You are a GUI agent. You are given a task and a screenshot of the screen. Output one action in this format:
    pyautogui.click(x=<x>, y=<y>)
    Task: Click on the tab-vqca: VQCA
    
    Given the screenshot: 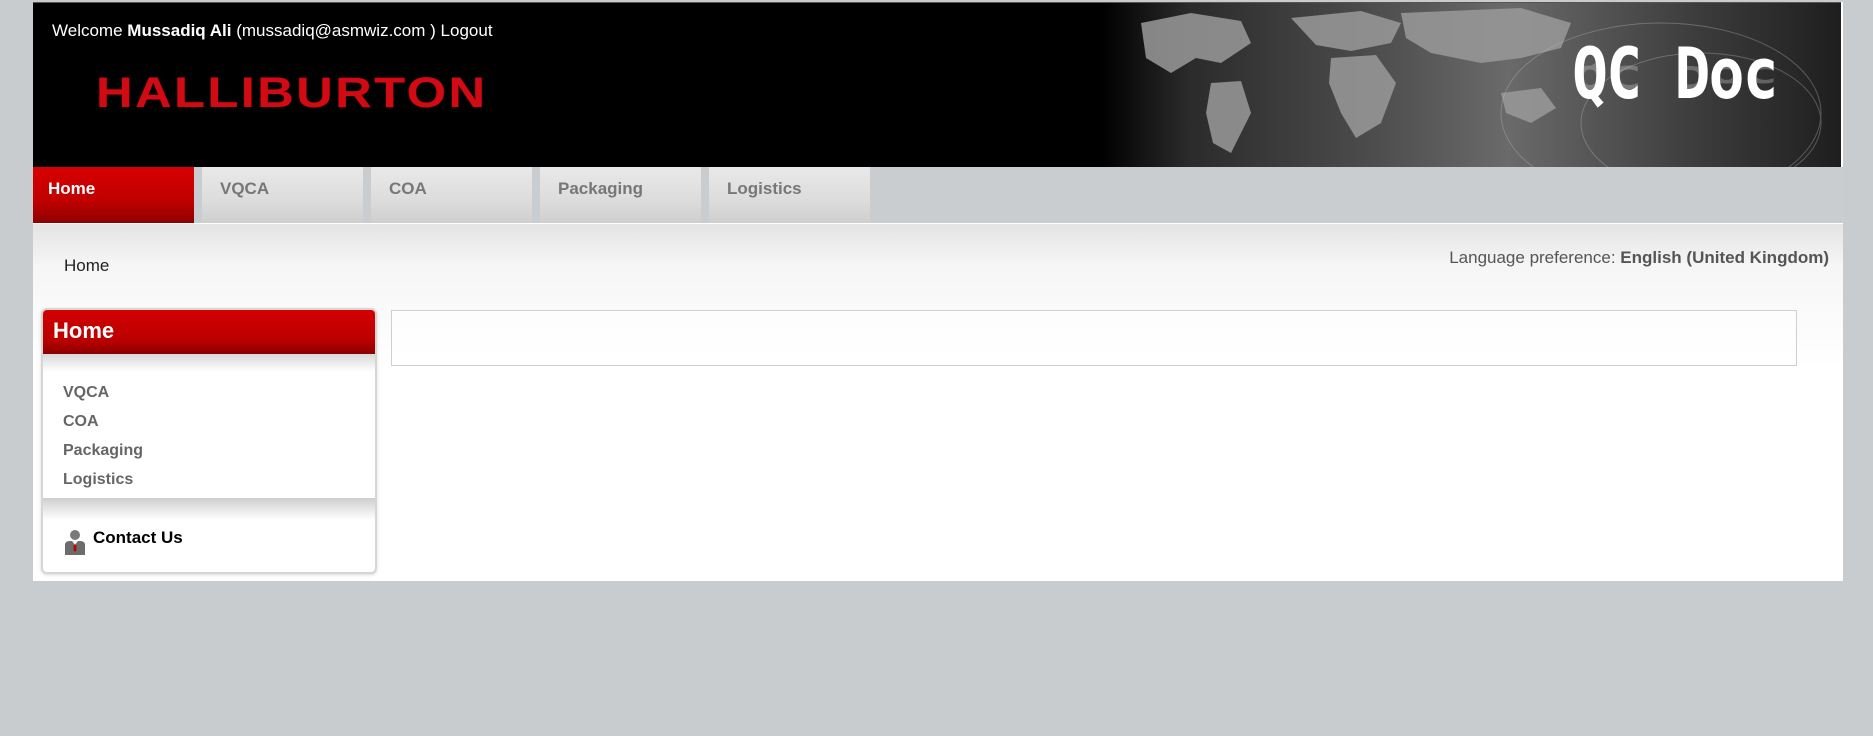 What is the action you would take?
    pyautogui.click(x=284, y=195)
    